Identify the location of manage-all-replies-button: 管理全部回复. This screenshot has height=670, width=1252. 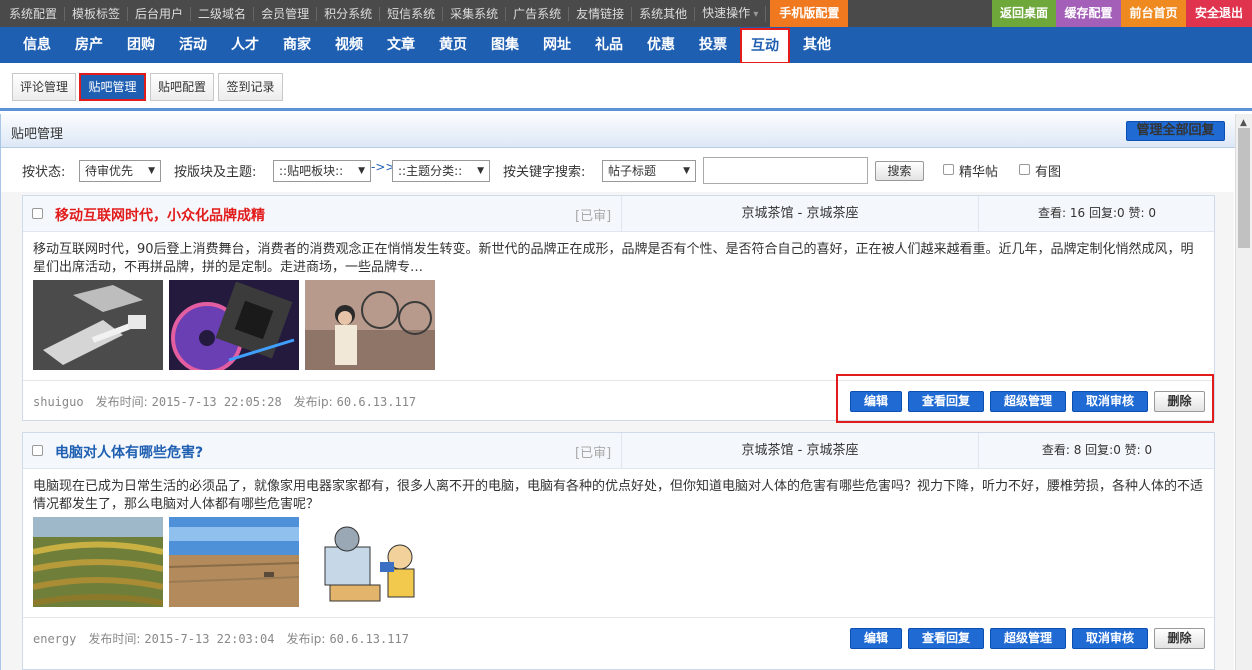
(1175, 131).